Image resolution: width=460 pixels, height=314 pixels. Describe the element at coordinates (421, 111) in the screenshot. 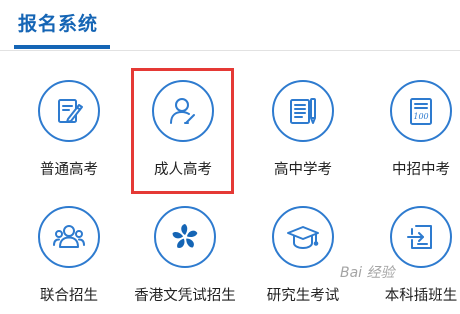

I see `score-sheet-icon: 100` at that location.